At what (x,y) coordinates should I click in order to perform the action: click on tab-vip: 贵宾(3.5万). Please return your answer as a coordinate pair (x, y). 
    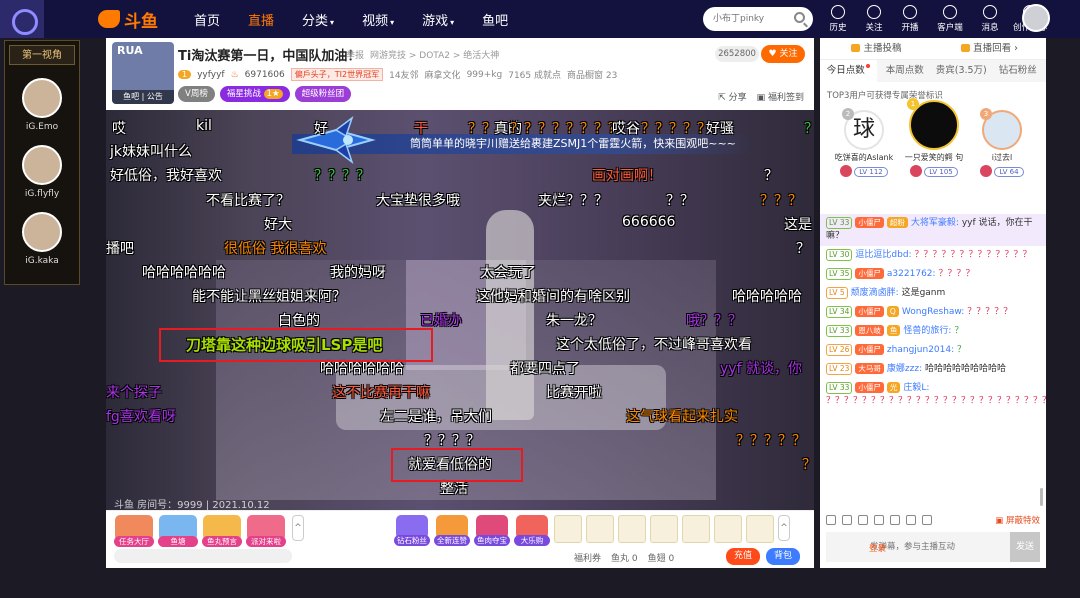
    Looking at the image, I should click on (961, 71).